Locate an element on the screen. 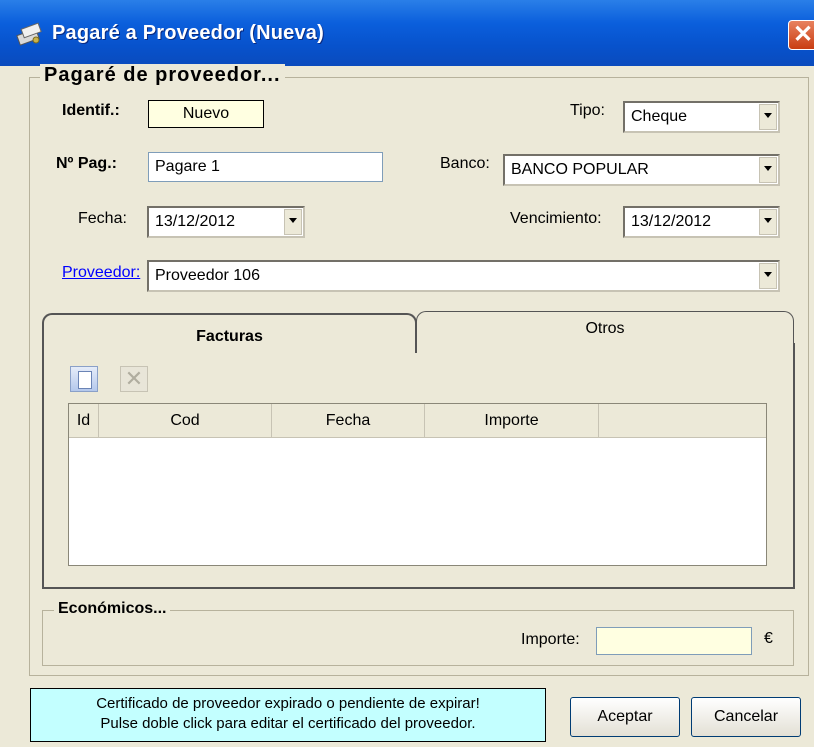  importe-input is located at coordinates (674, 641).